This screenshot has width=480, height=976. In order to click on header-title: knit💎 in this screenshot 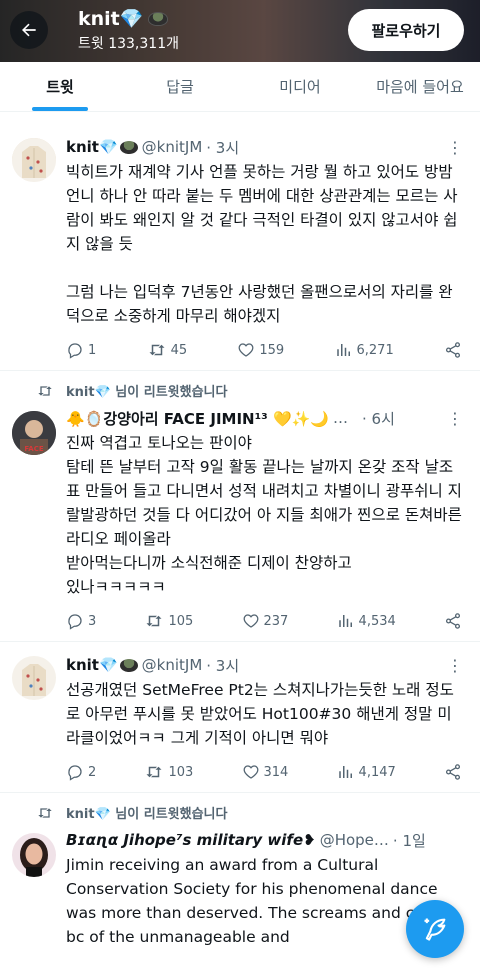, I will do `click(128, 18)`.